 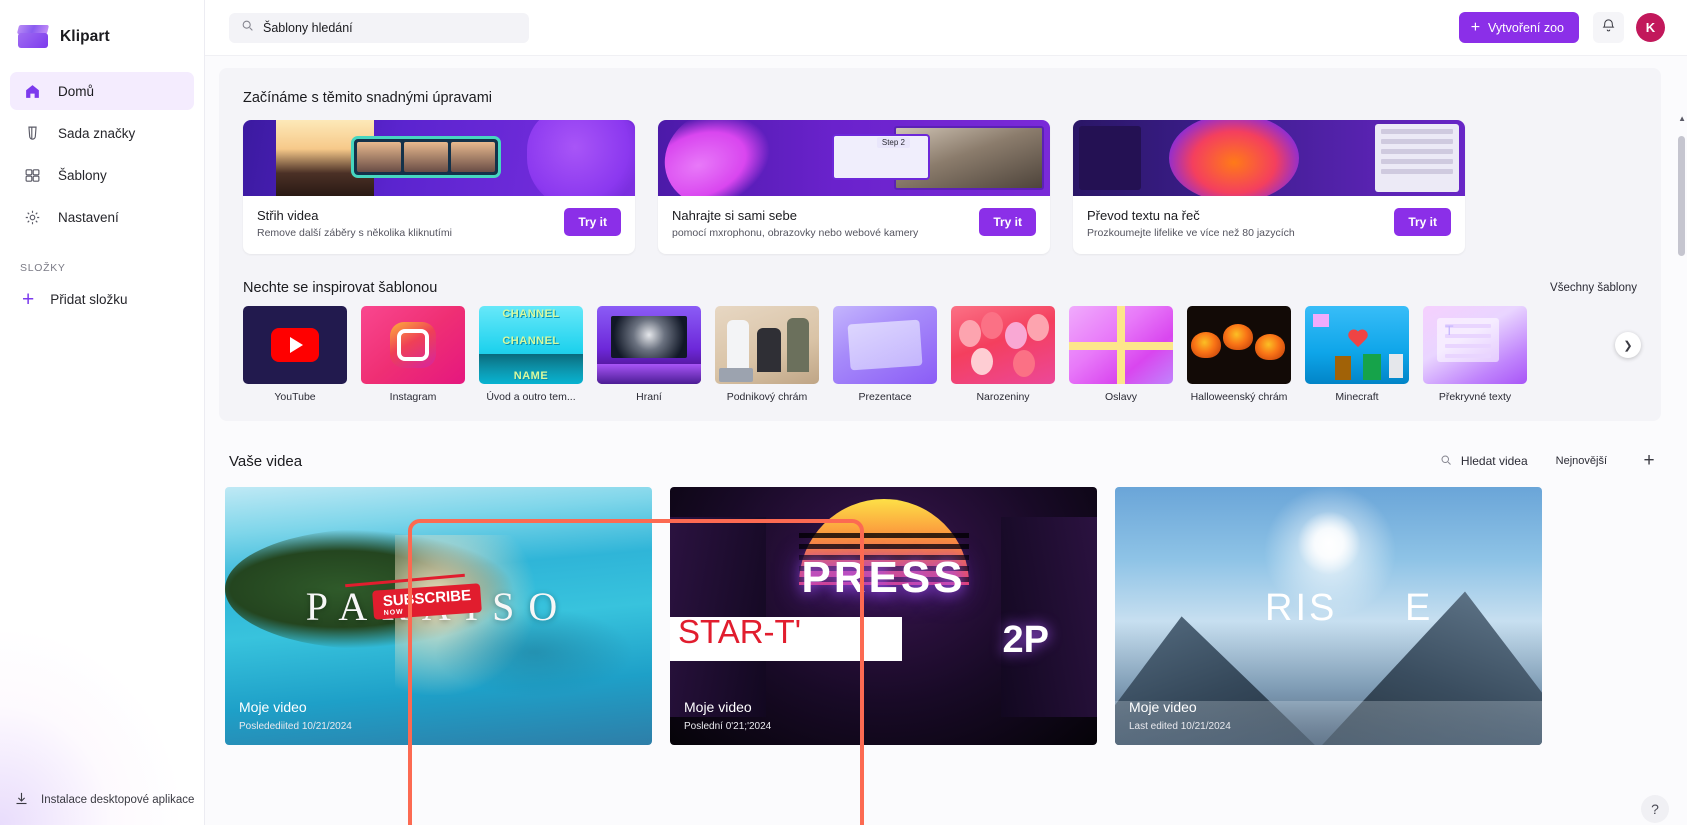 I want to click on chevron-right-icon: ❯, so click(x=1628, y=345).